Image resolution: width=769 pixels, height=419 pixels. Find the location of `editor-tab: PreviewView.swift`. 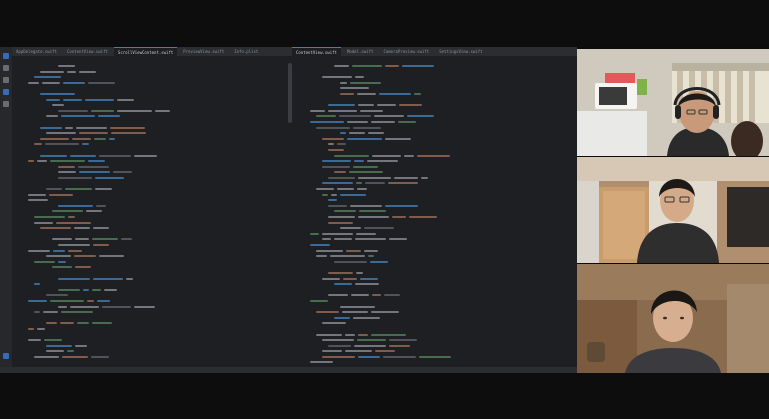

editor-tab: PreviewView.swift is located at coordinates (204, 51).